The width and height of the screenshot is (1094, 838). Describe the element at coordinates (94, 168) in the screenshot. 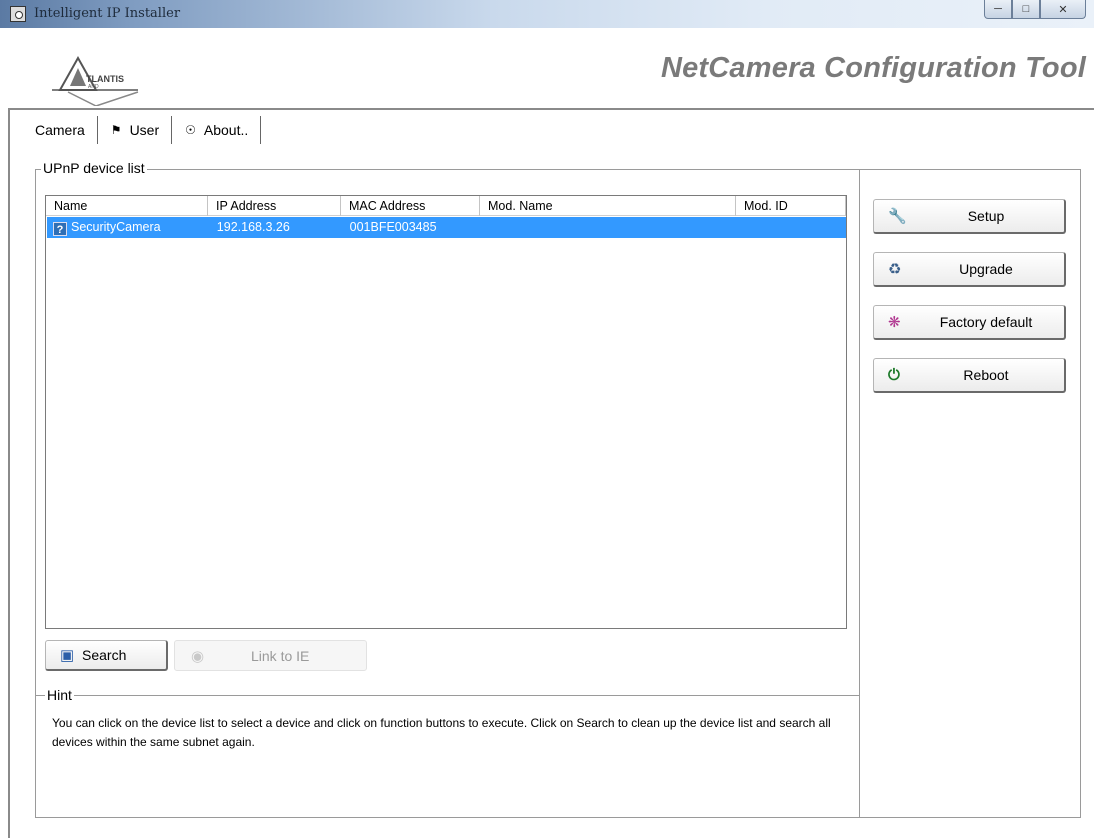

I see `device-list-title: UPnP device list` at that location.